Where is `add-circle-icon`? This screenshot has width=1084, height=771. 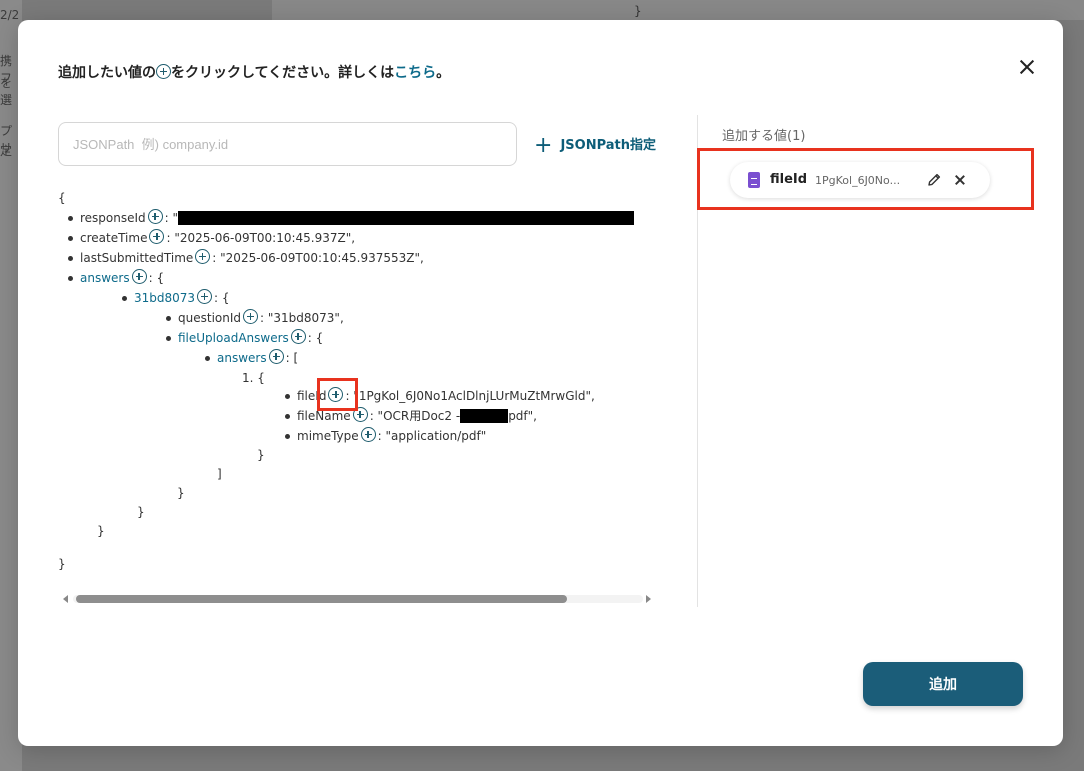 add-circle-icon is located at coordinates (163, 71).